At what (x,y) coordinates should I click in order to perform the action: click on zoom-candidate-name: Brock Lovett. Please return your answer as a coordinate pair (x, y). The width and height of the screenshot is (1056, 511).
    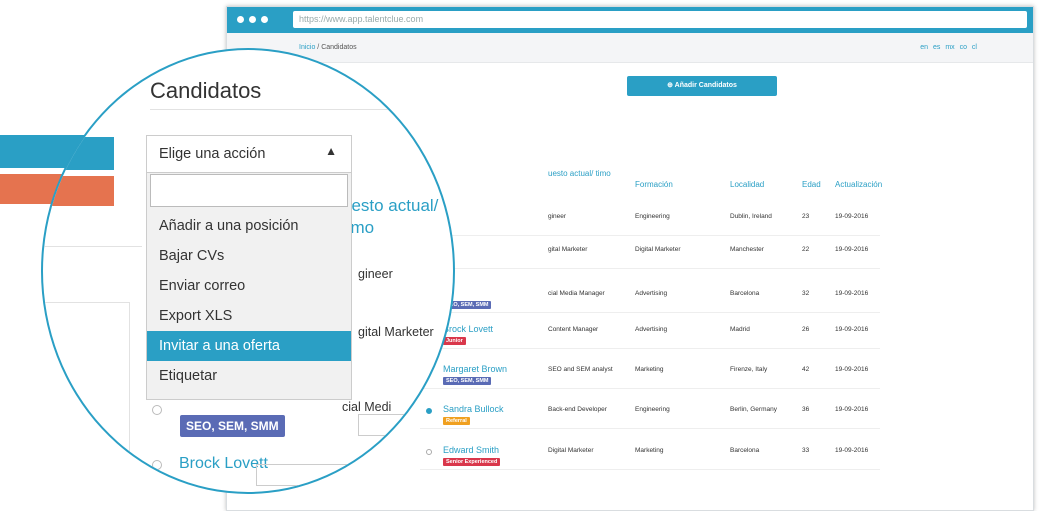
    Looking at the image, I should click on (223, 464).